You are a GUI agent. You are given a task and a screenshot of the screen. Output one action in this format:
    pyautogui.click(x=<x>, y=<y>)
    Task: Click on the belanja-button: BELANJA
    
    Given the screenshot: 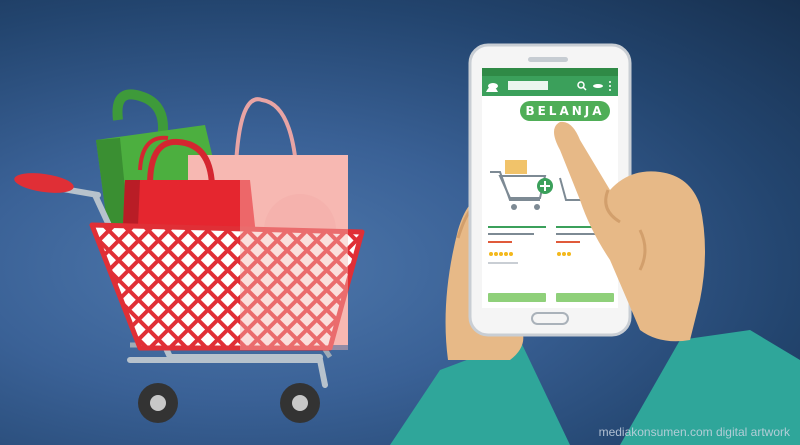 What is the action you would take?
    pyautogui.click(x=565, y=111)
    